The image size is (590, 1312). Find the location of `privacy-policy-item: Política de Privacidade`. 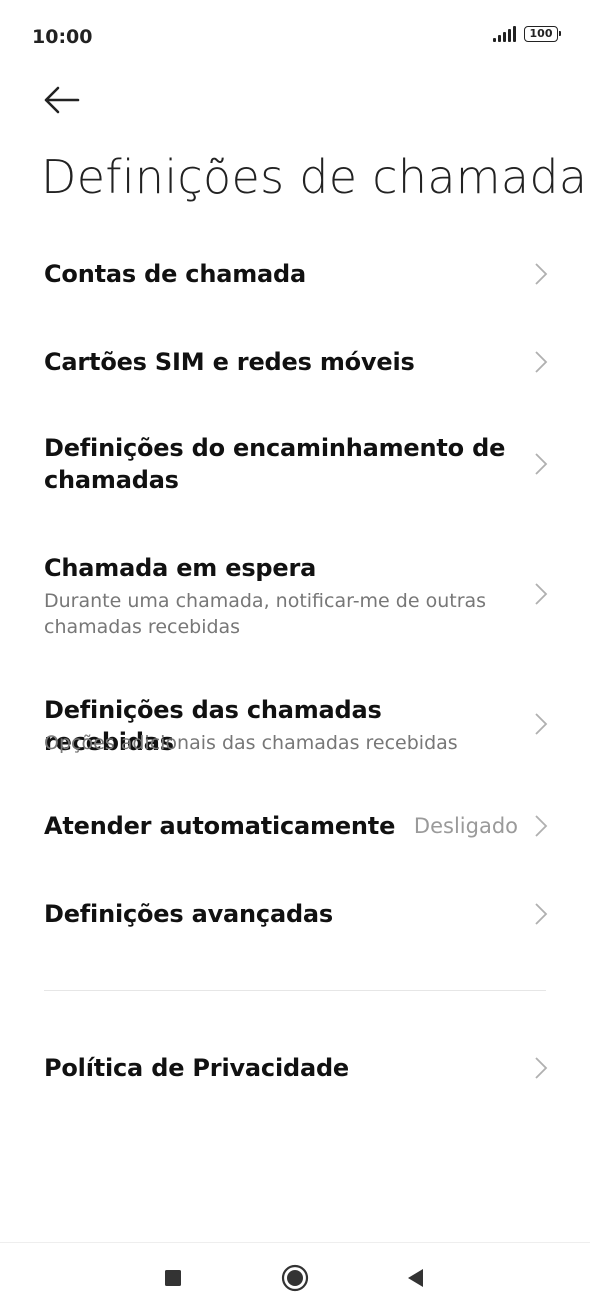

privacy-policy-item: Política de Privacidade is located at coordinates (295, 1068).